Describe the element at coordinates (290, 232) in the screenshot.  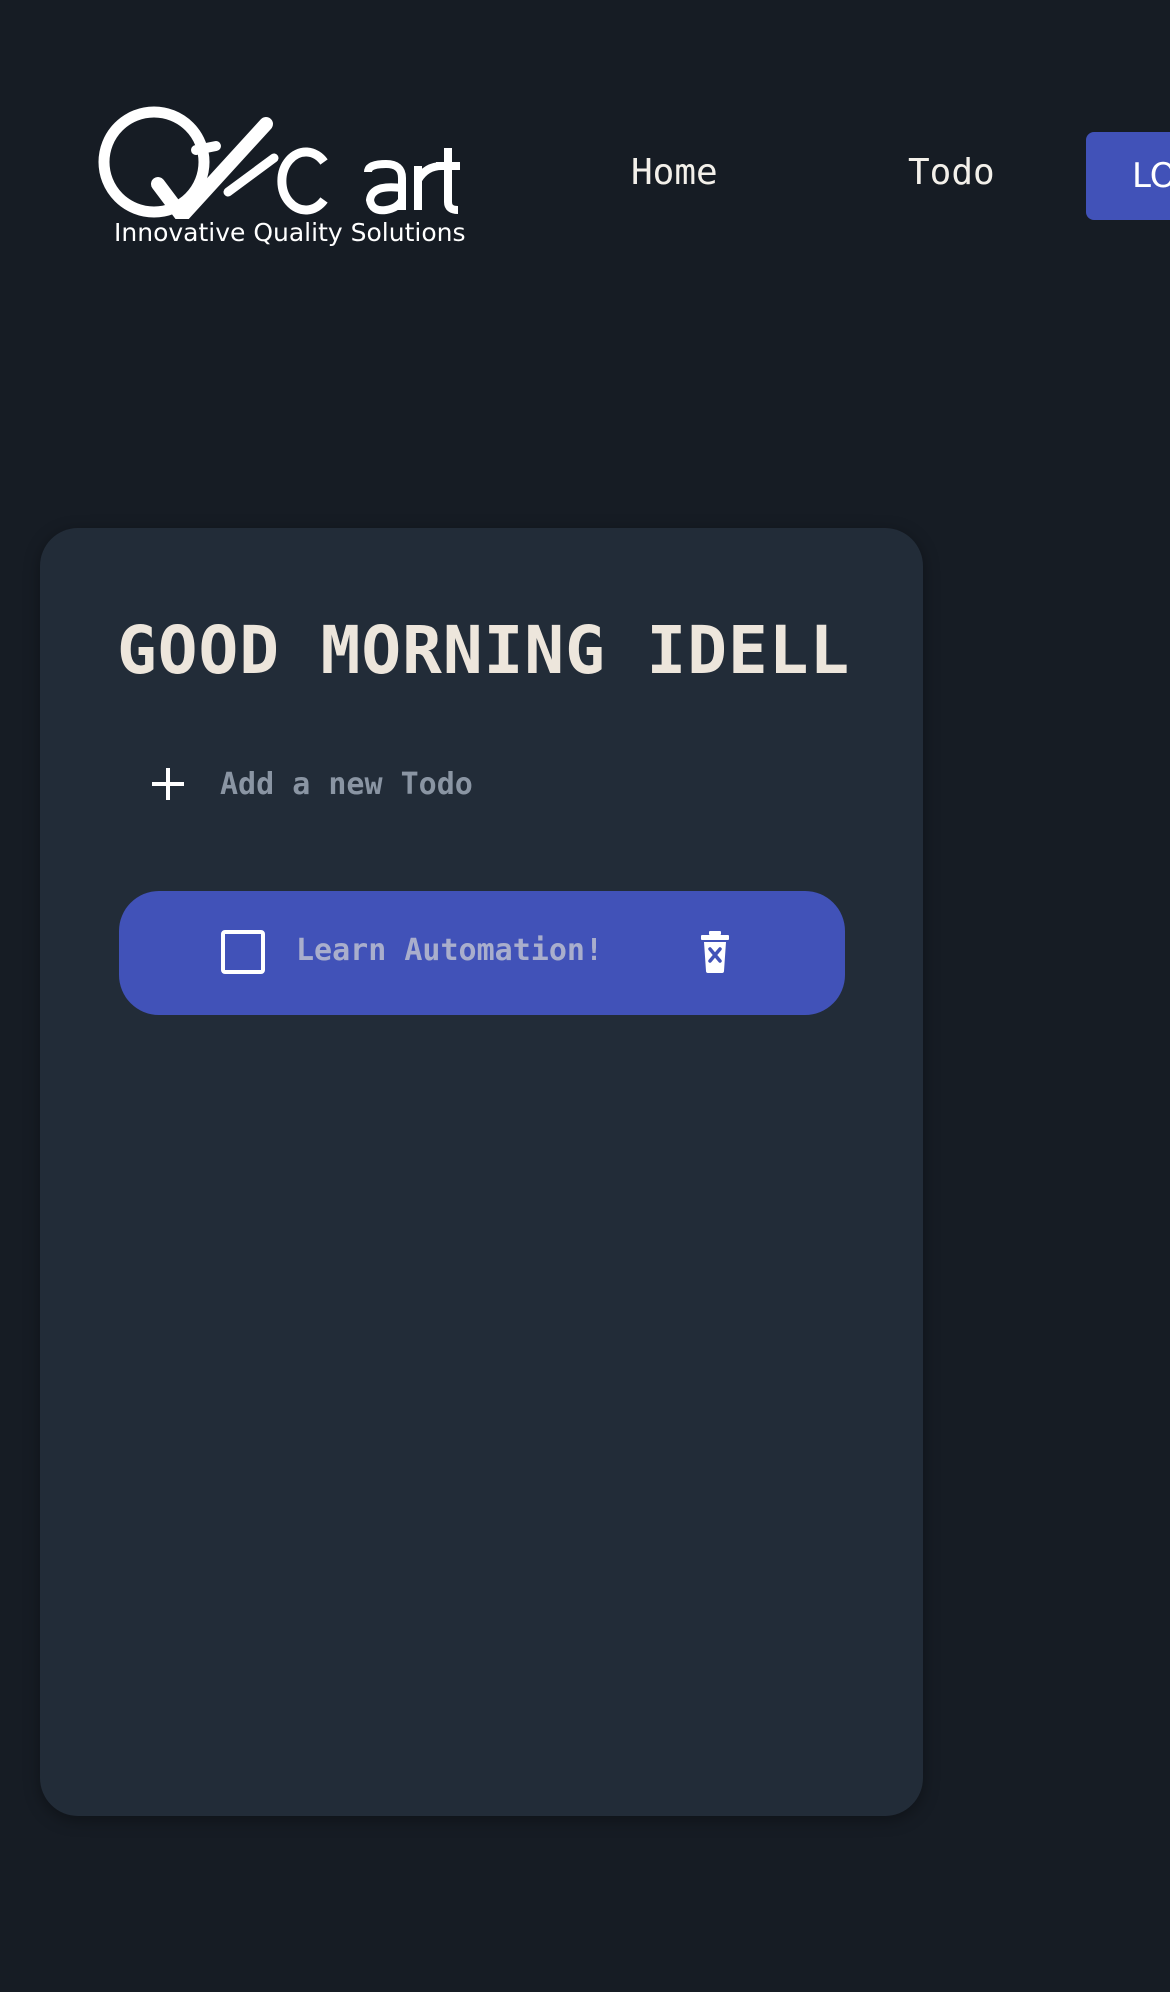
I see `logo-tagline: Innovative Quality Solutions` at that location.